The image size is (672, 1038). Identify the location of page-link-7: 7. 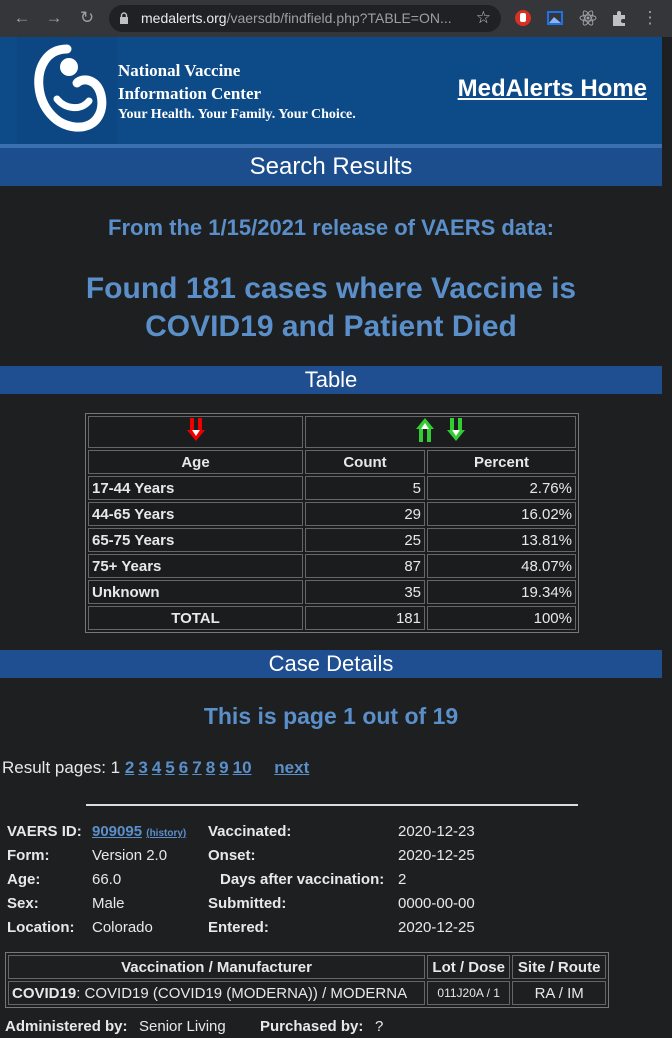
(196, 767).